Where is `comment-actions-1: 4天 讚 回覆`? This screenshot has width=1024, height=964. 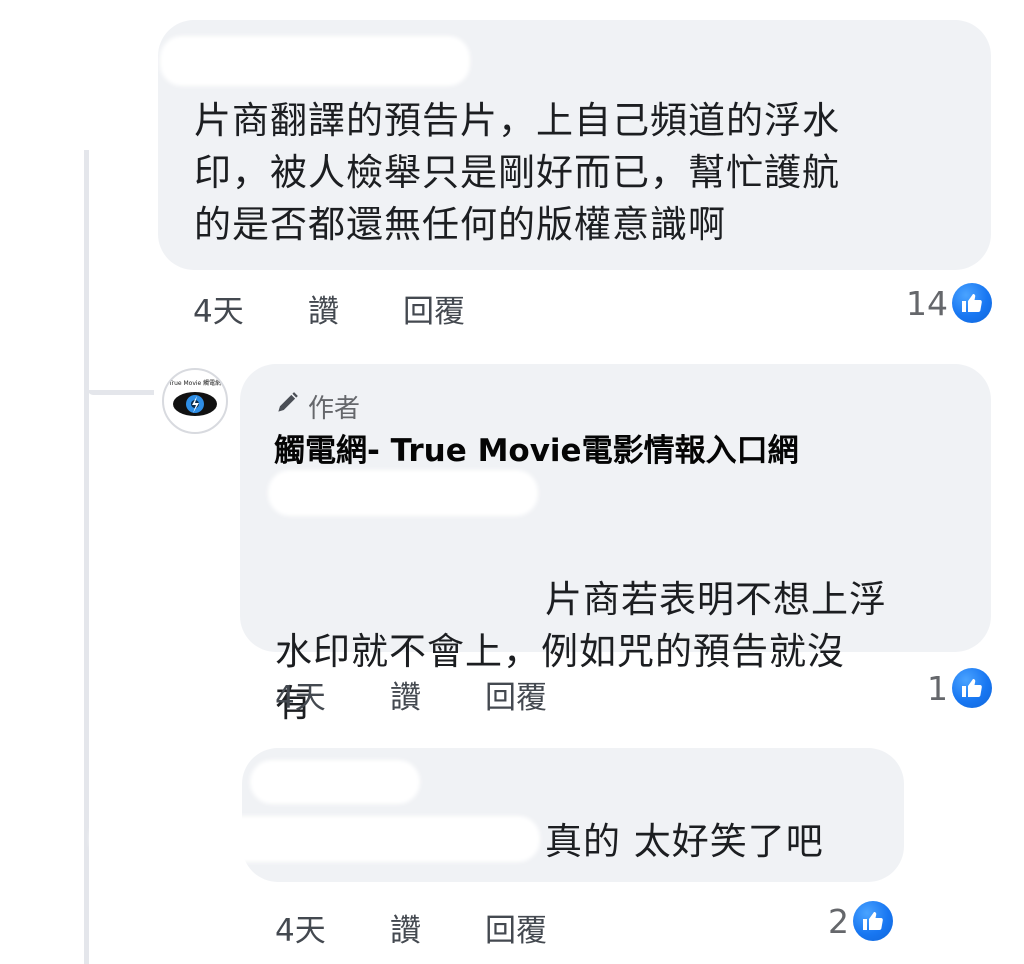
comment-actions-1: 4天 讚 回覆 is located at coordinates (329, 308).